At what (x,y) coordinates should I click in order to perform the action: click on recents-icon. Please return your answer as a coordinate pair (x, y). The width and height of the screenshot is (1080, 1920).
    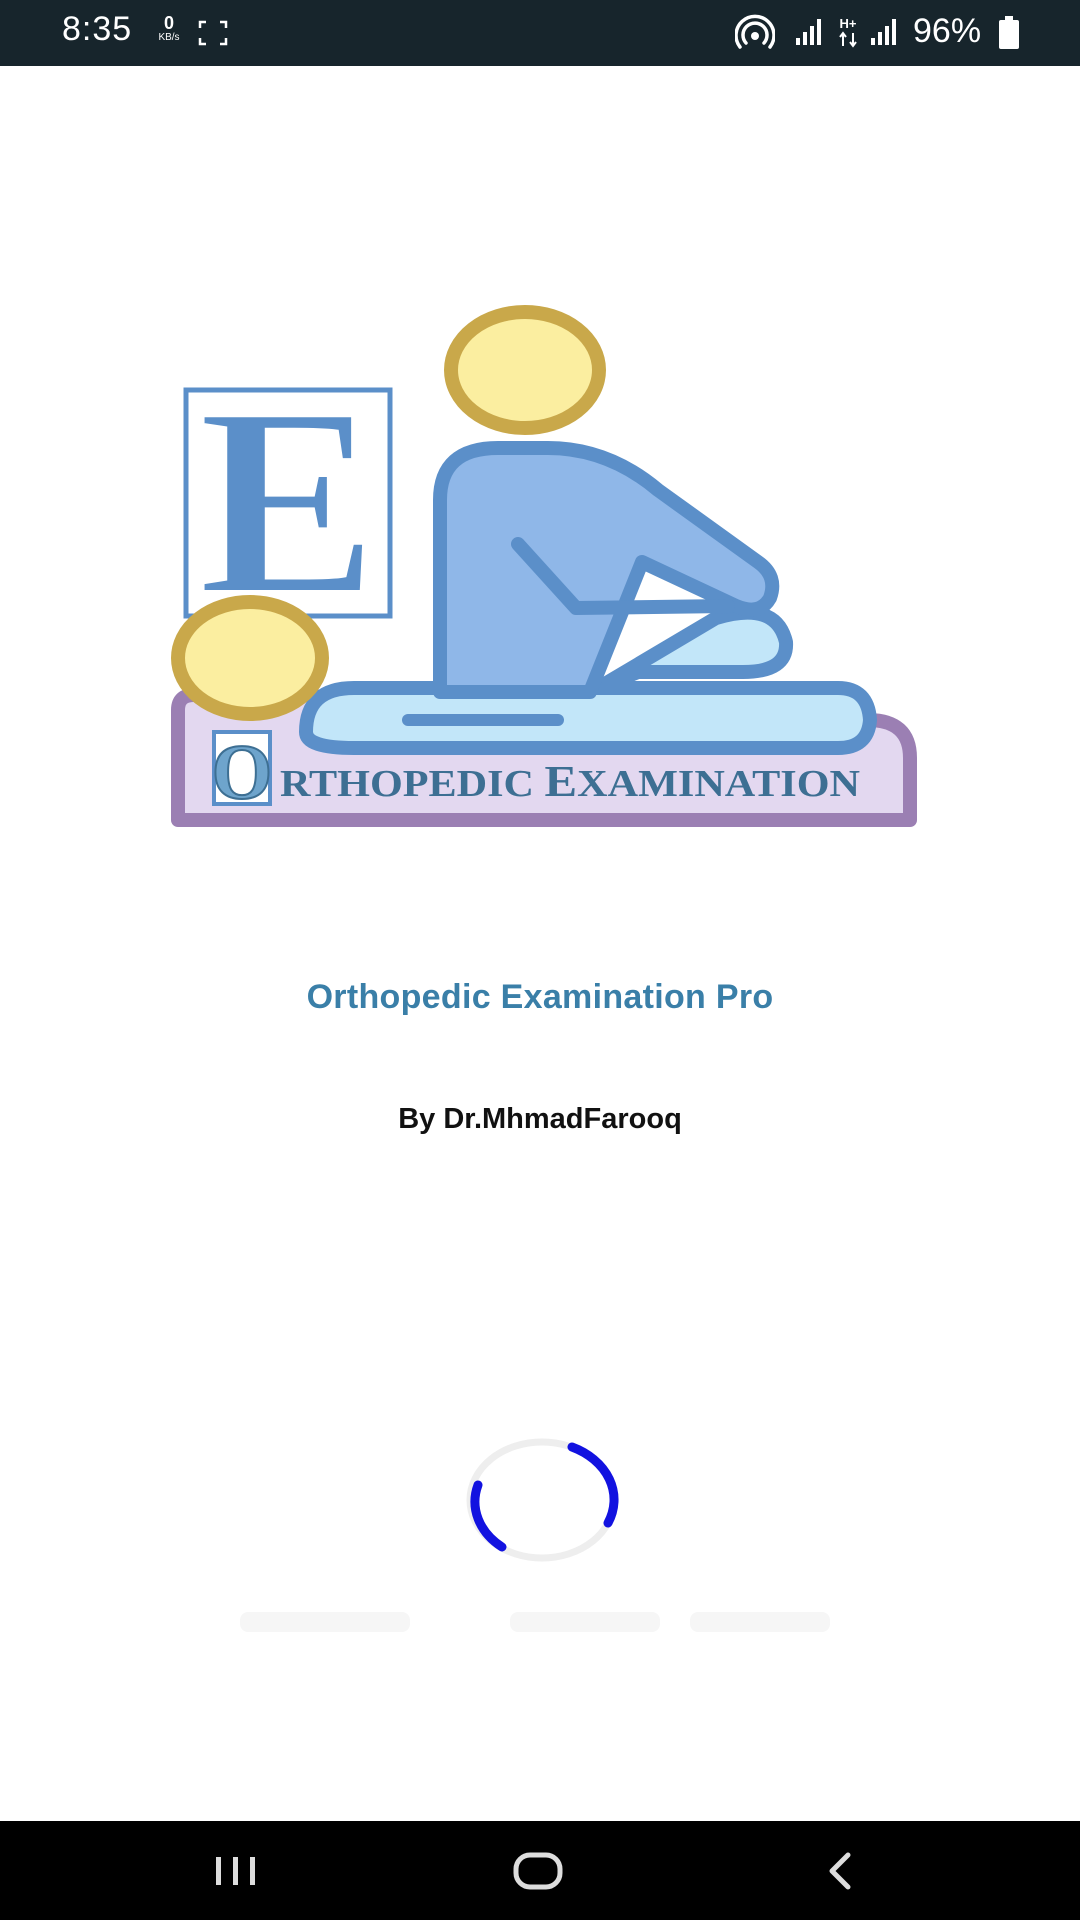
    Looking at the image, I should click on (236, 1871).